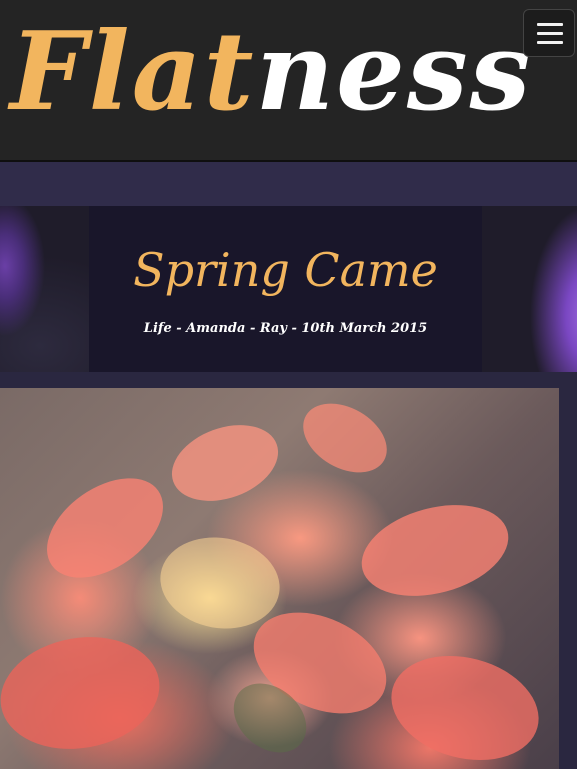 Image resolution: width=577 pixels, height=769 pixels. I want to click on menu-toggle-button, so click(549, 33).